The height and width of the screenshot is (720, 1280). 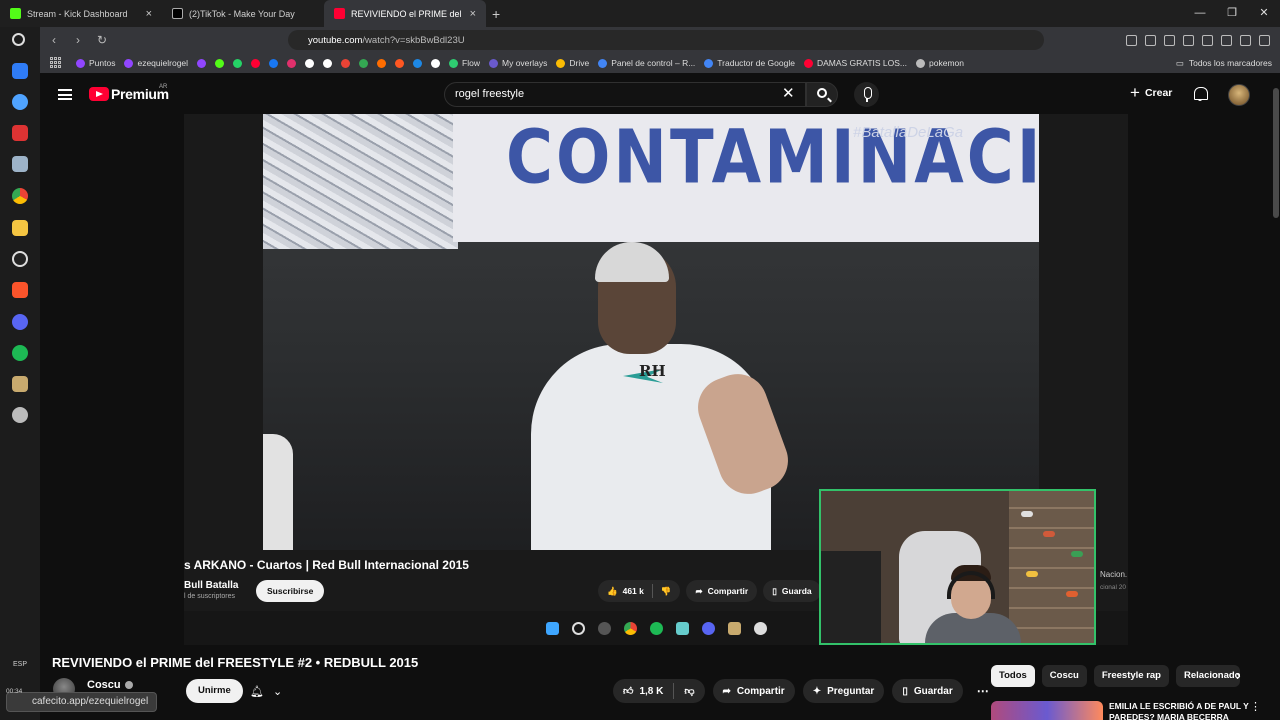 What do you see at coordinates (99, 94) in the screenshot?
I see `youtube-logo-icon` at bounding box center [99, 94].